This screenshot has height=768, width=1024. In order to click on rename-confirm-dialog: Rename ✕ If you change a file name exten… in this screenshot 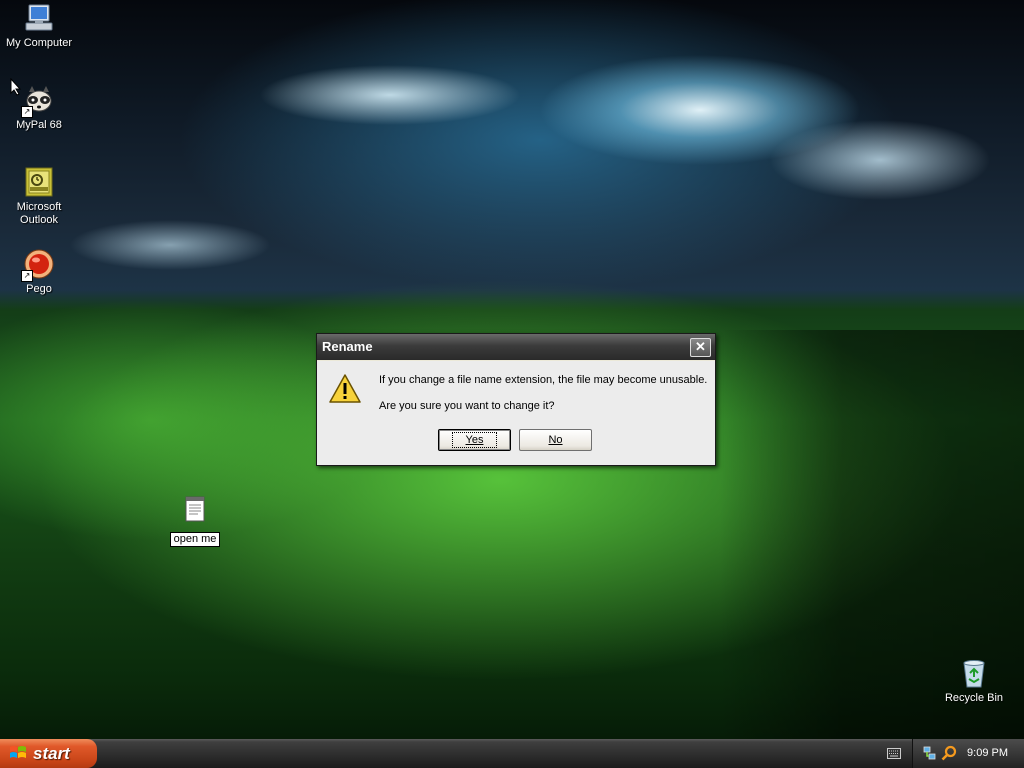, I will do `click(516, 399)`.